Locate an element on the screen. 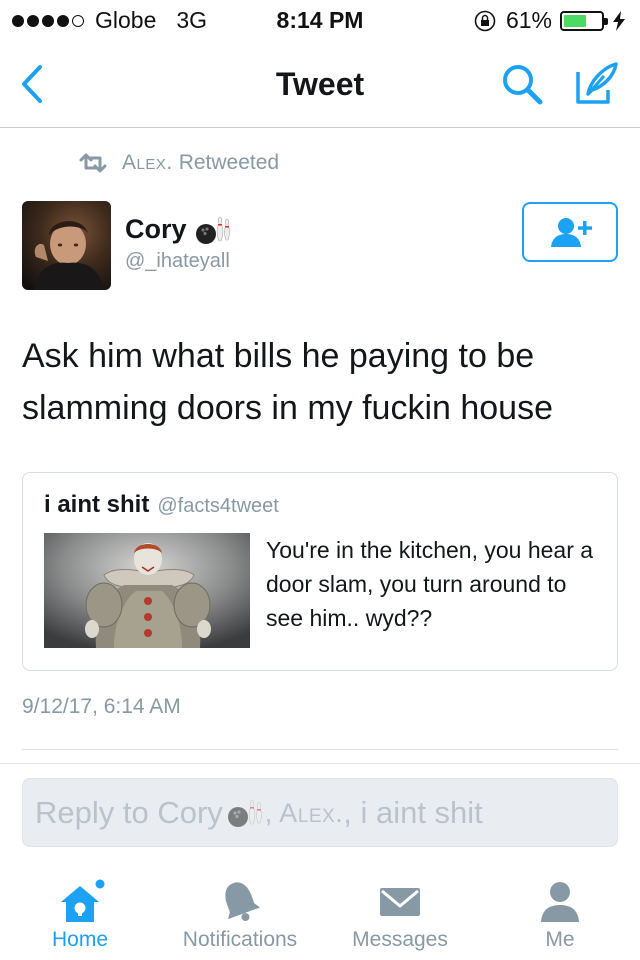  tab-bar: Home Notifications Messages Me is located at coordinates (320, 911).